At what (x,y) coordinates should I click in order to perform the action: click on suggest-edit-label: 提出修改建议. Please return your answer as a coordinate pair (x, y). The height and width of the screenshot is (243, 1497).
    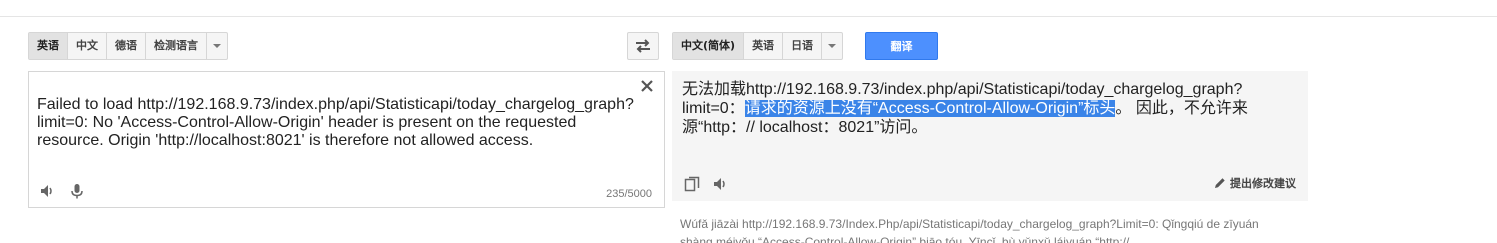
    Looking at the image, I should click on (1263, 183).